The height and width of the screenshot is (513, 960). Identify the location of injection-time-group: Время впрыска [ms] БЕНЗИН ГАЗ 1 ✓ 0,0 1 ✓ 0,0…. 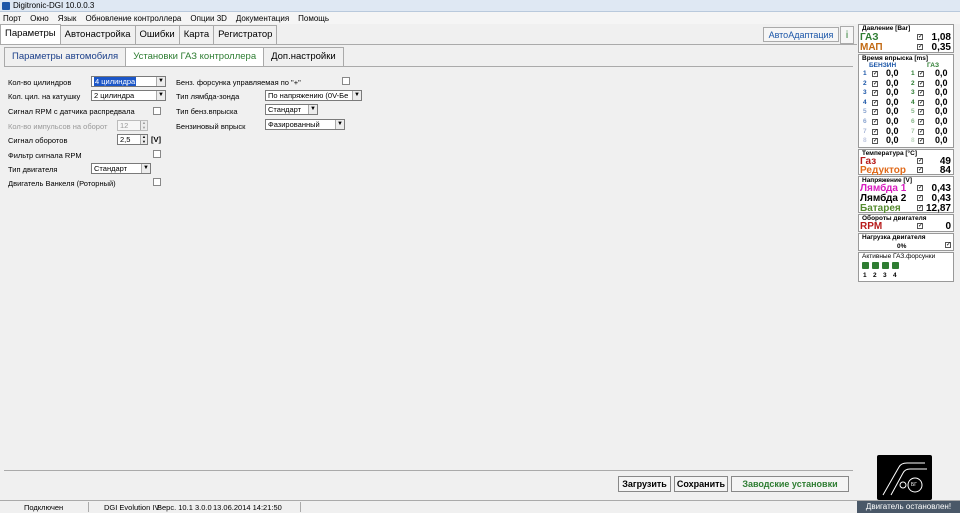
(906, 101).